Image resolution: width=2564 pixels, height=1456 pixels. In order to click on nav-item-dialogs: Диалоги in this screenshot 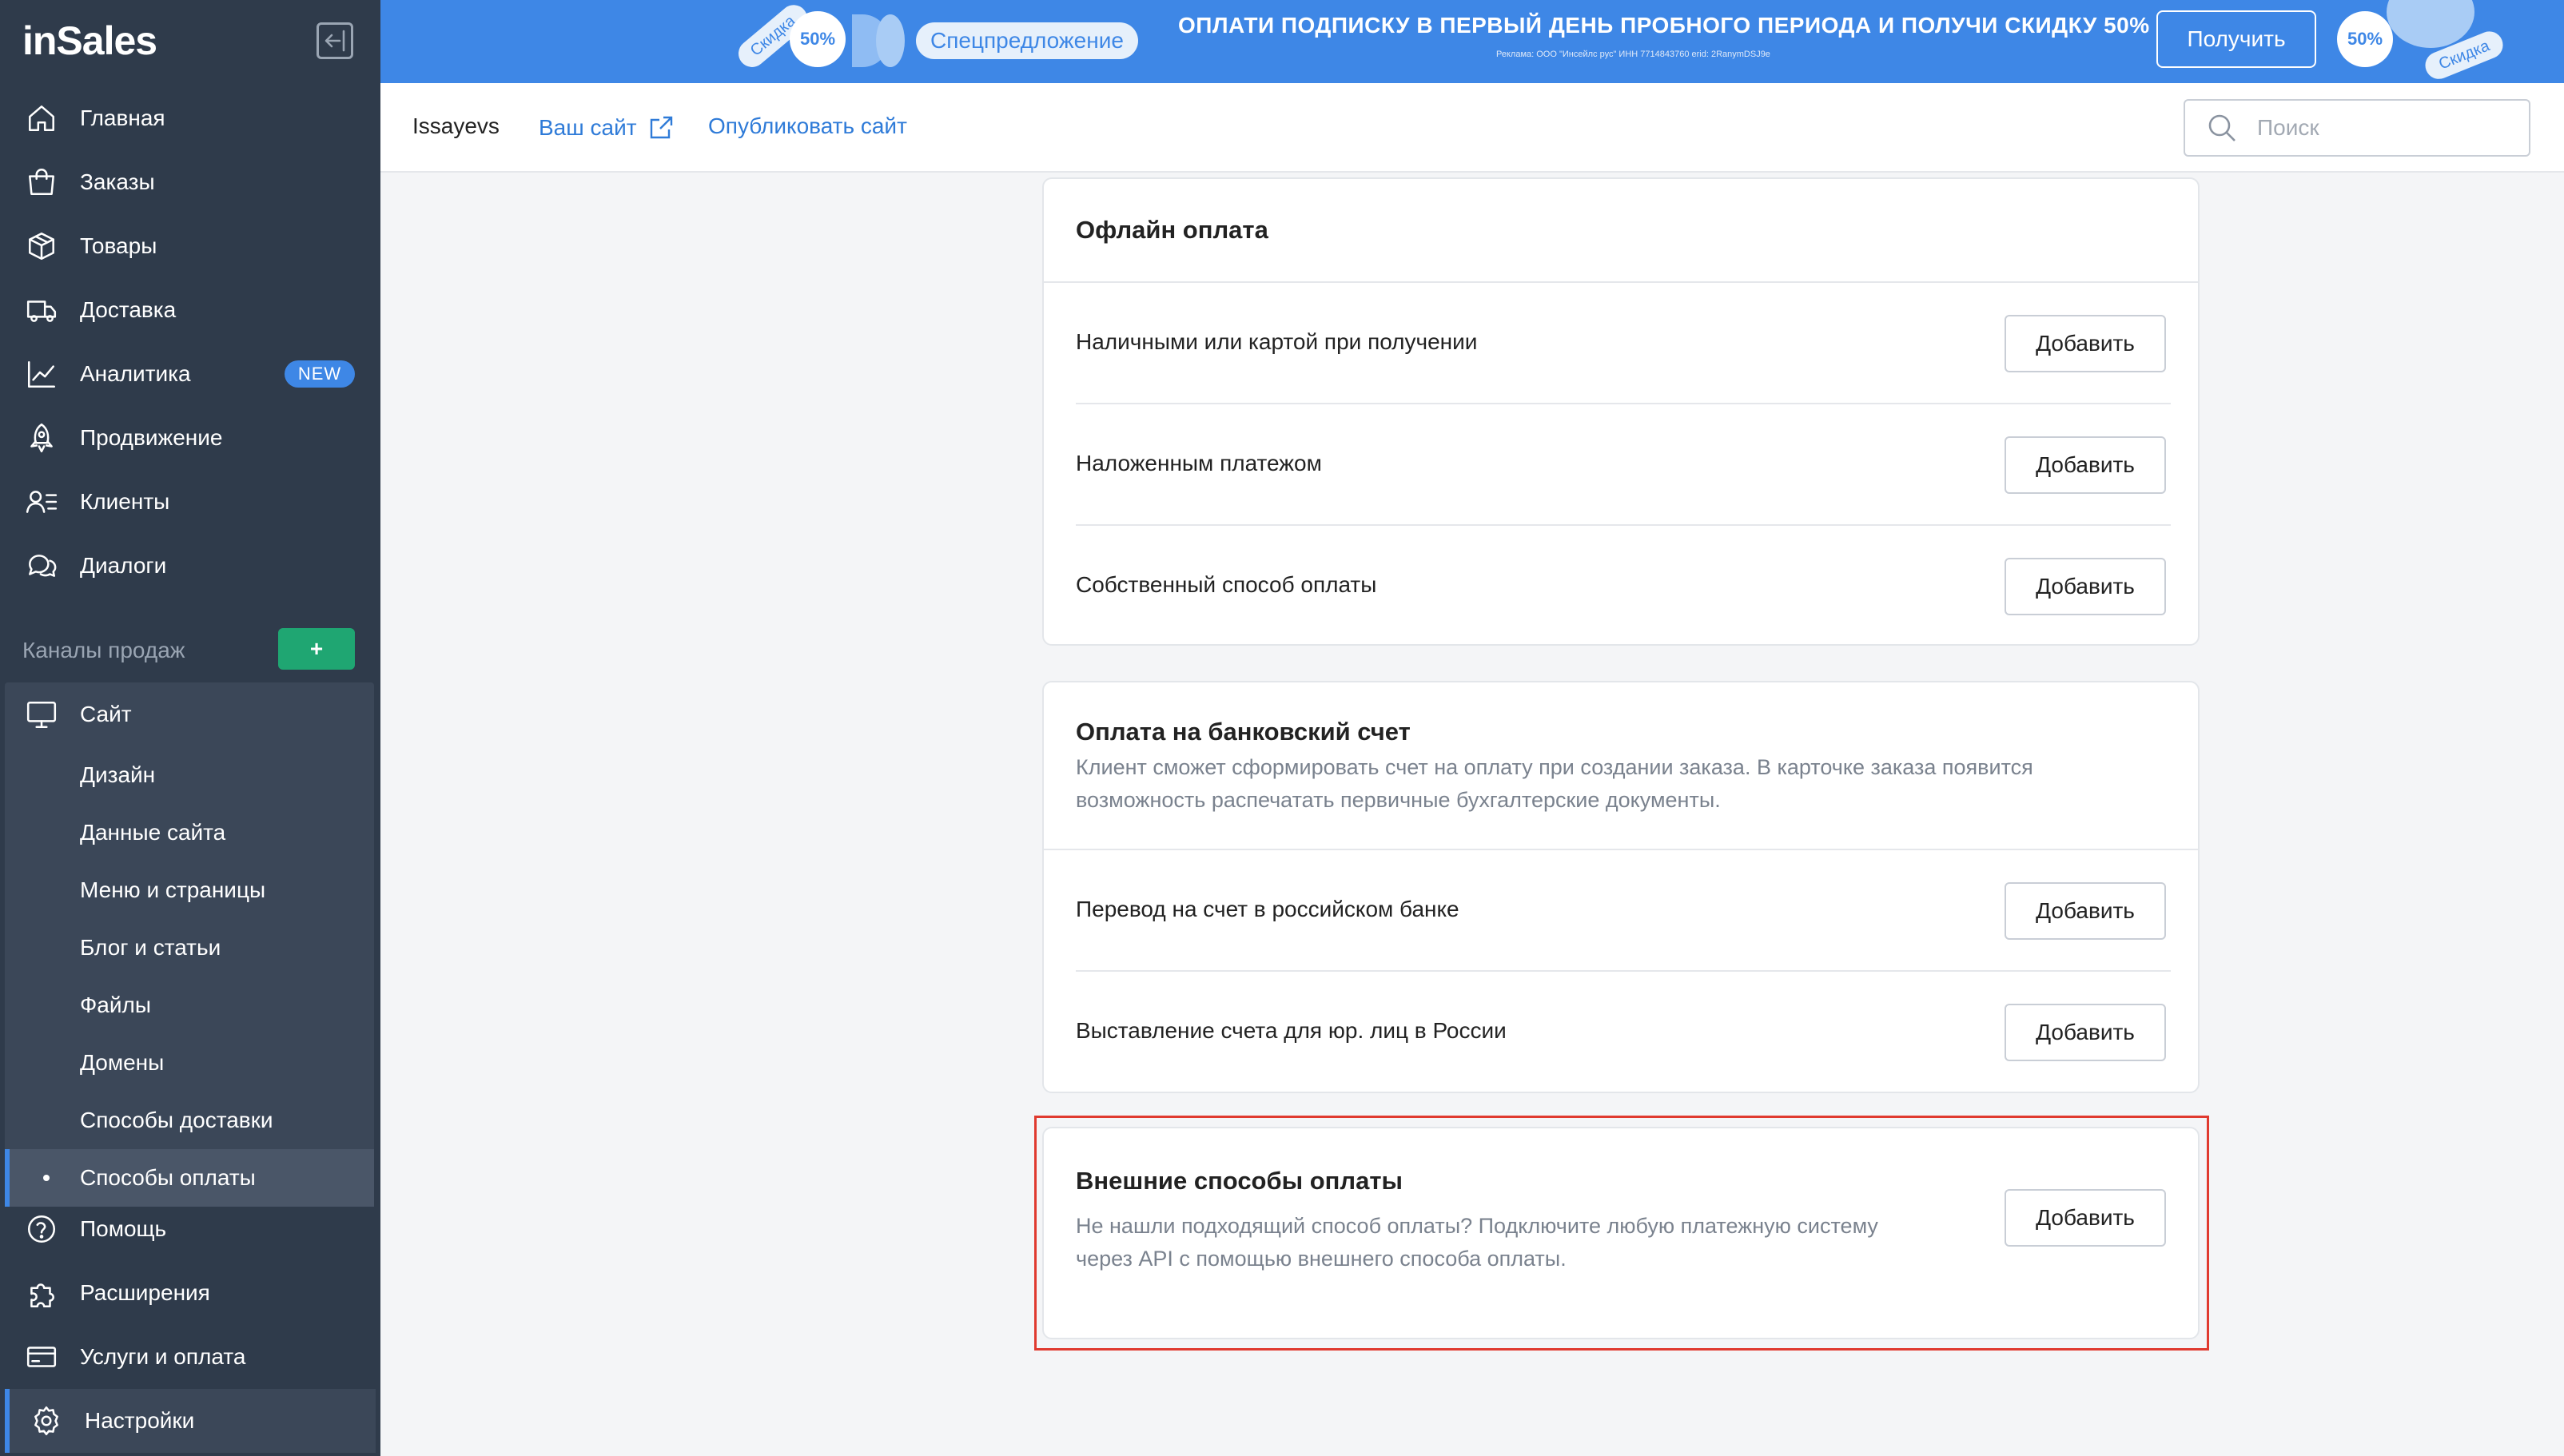, I will do `click(190, 566)`.